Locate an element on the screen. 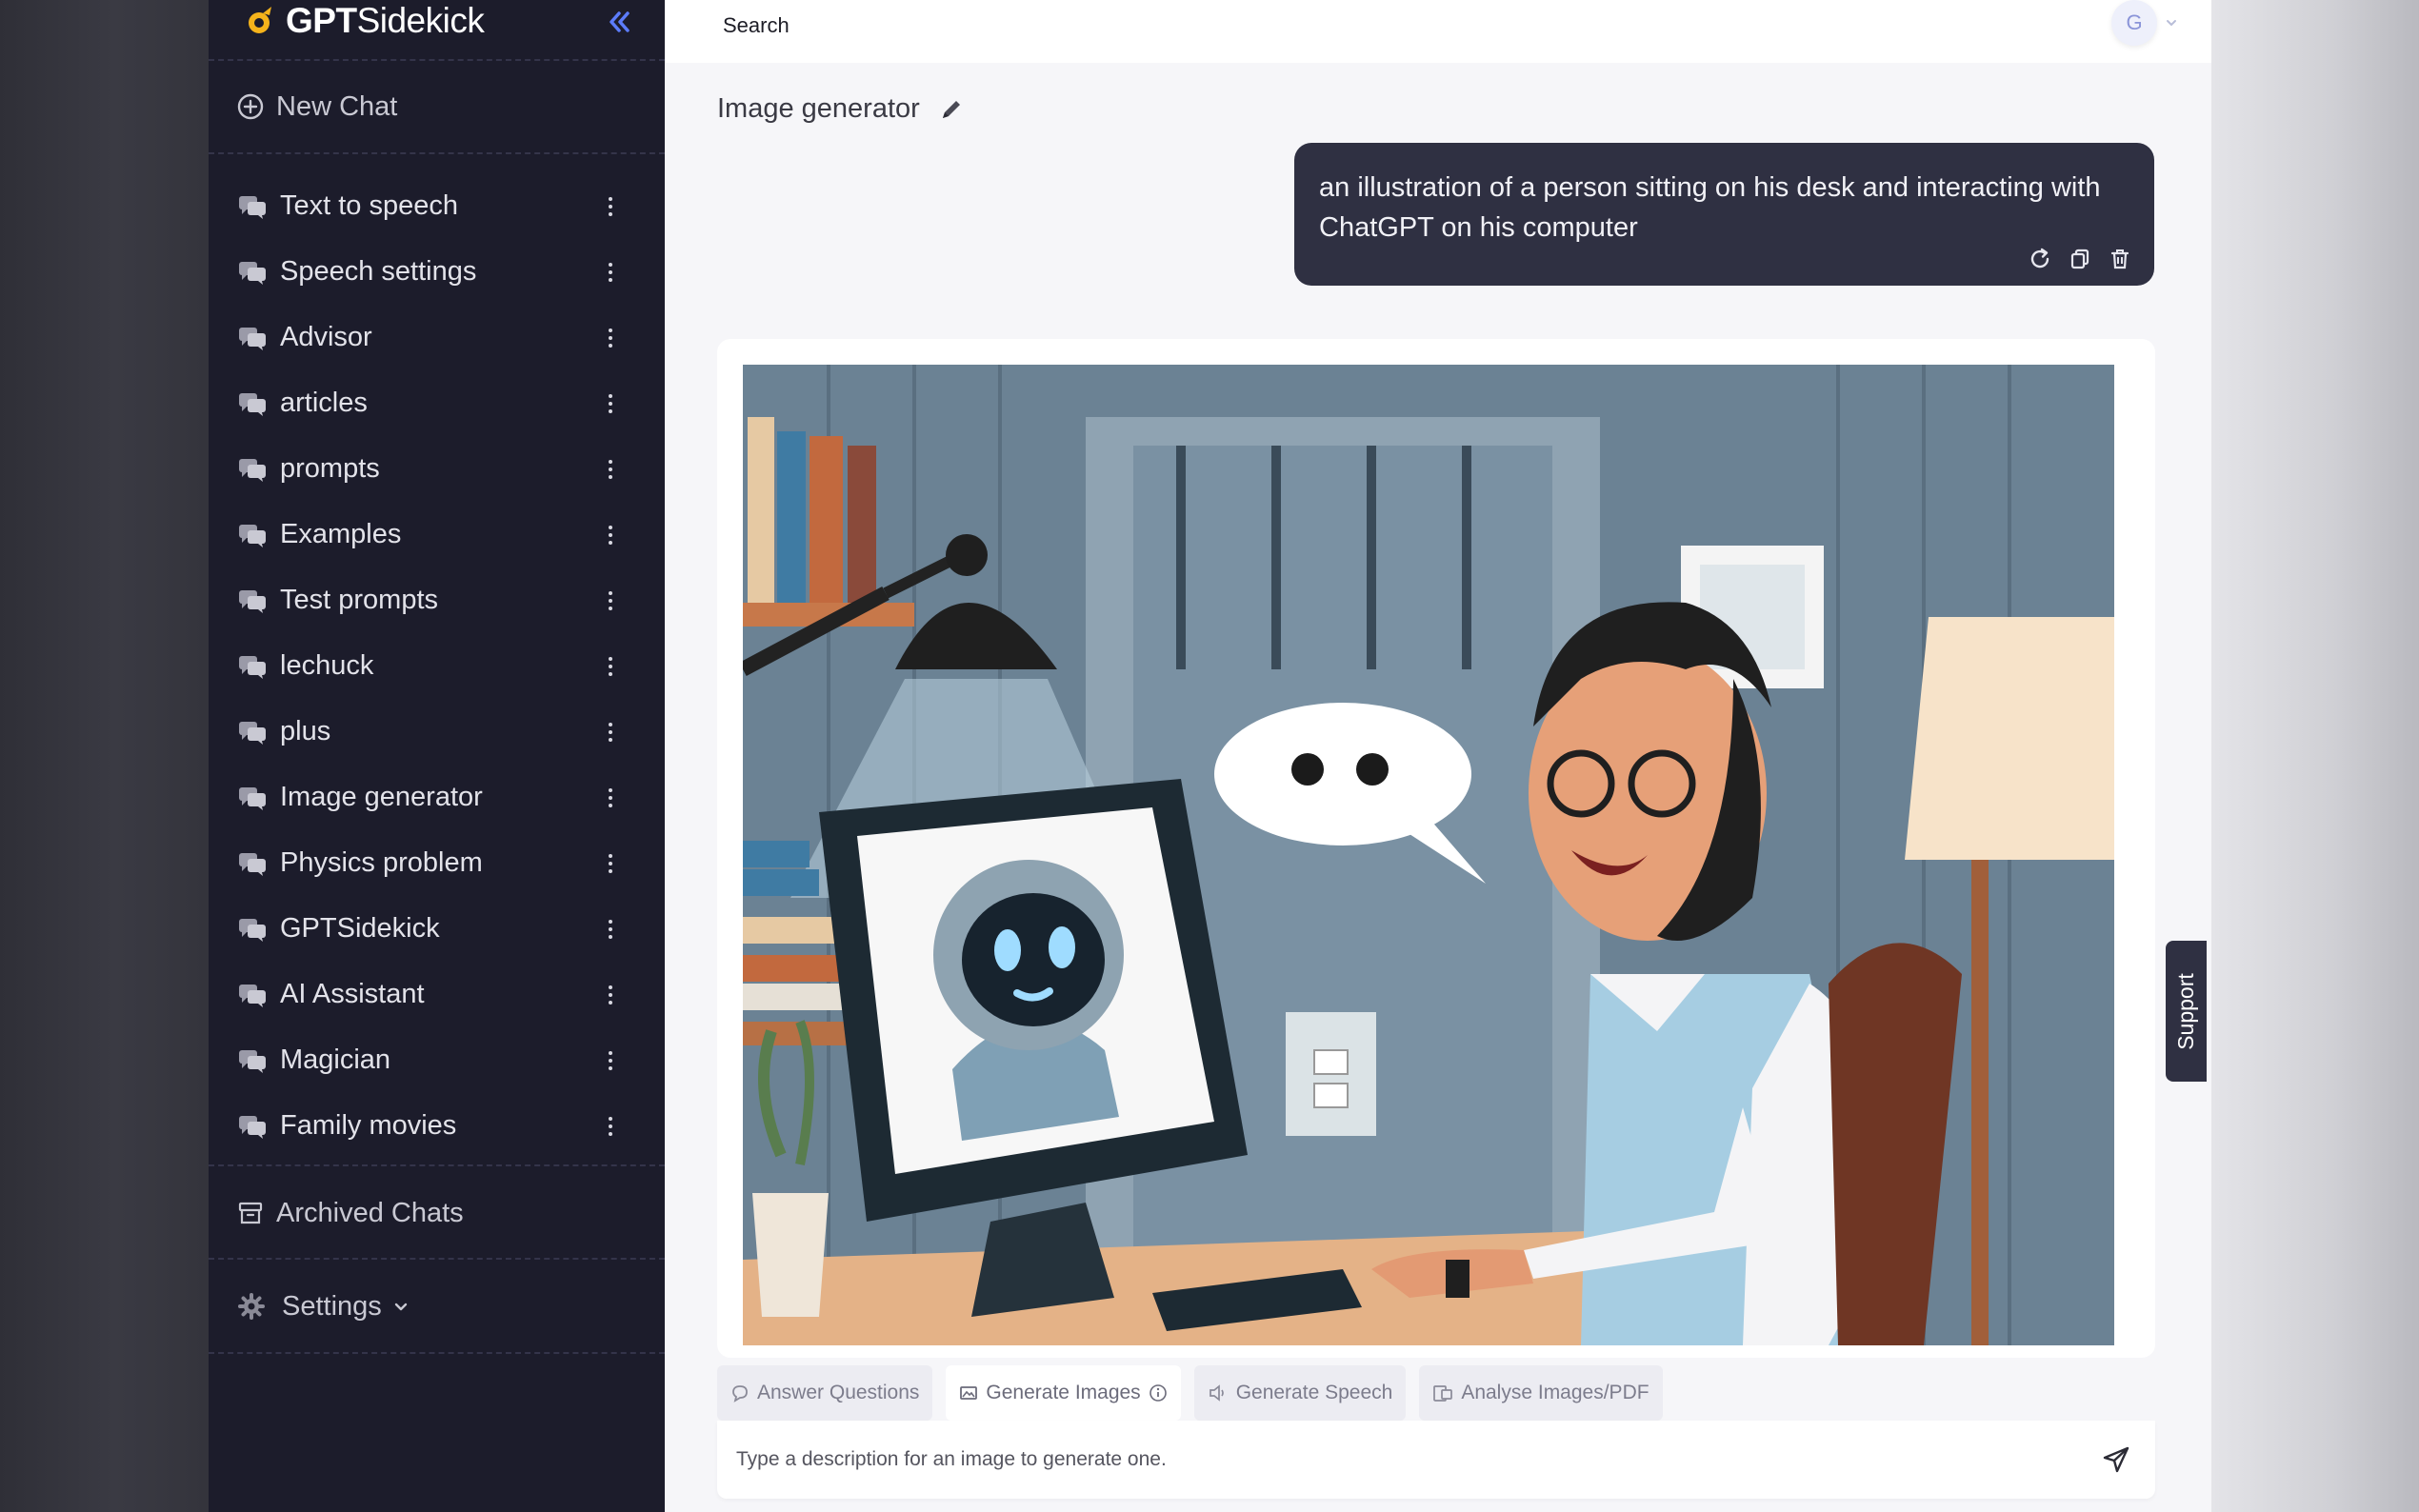  sidebar-chat-item: plus is located at coordinates (437, 732).